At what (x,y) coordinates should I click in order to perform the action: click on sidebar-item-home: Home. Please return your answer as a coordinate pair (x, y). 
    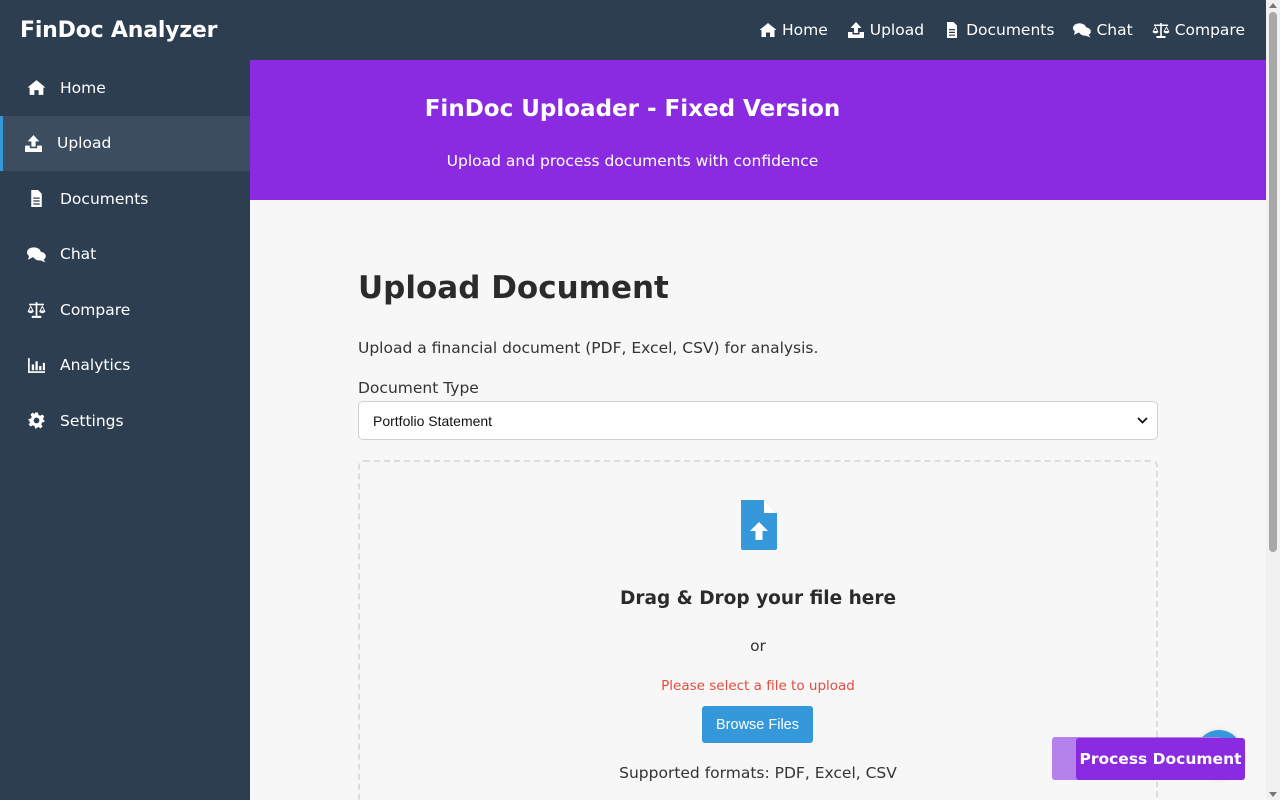
    Looking at the image, I should click on (125, 88).